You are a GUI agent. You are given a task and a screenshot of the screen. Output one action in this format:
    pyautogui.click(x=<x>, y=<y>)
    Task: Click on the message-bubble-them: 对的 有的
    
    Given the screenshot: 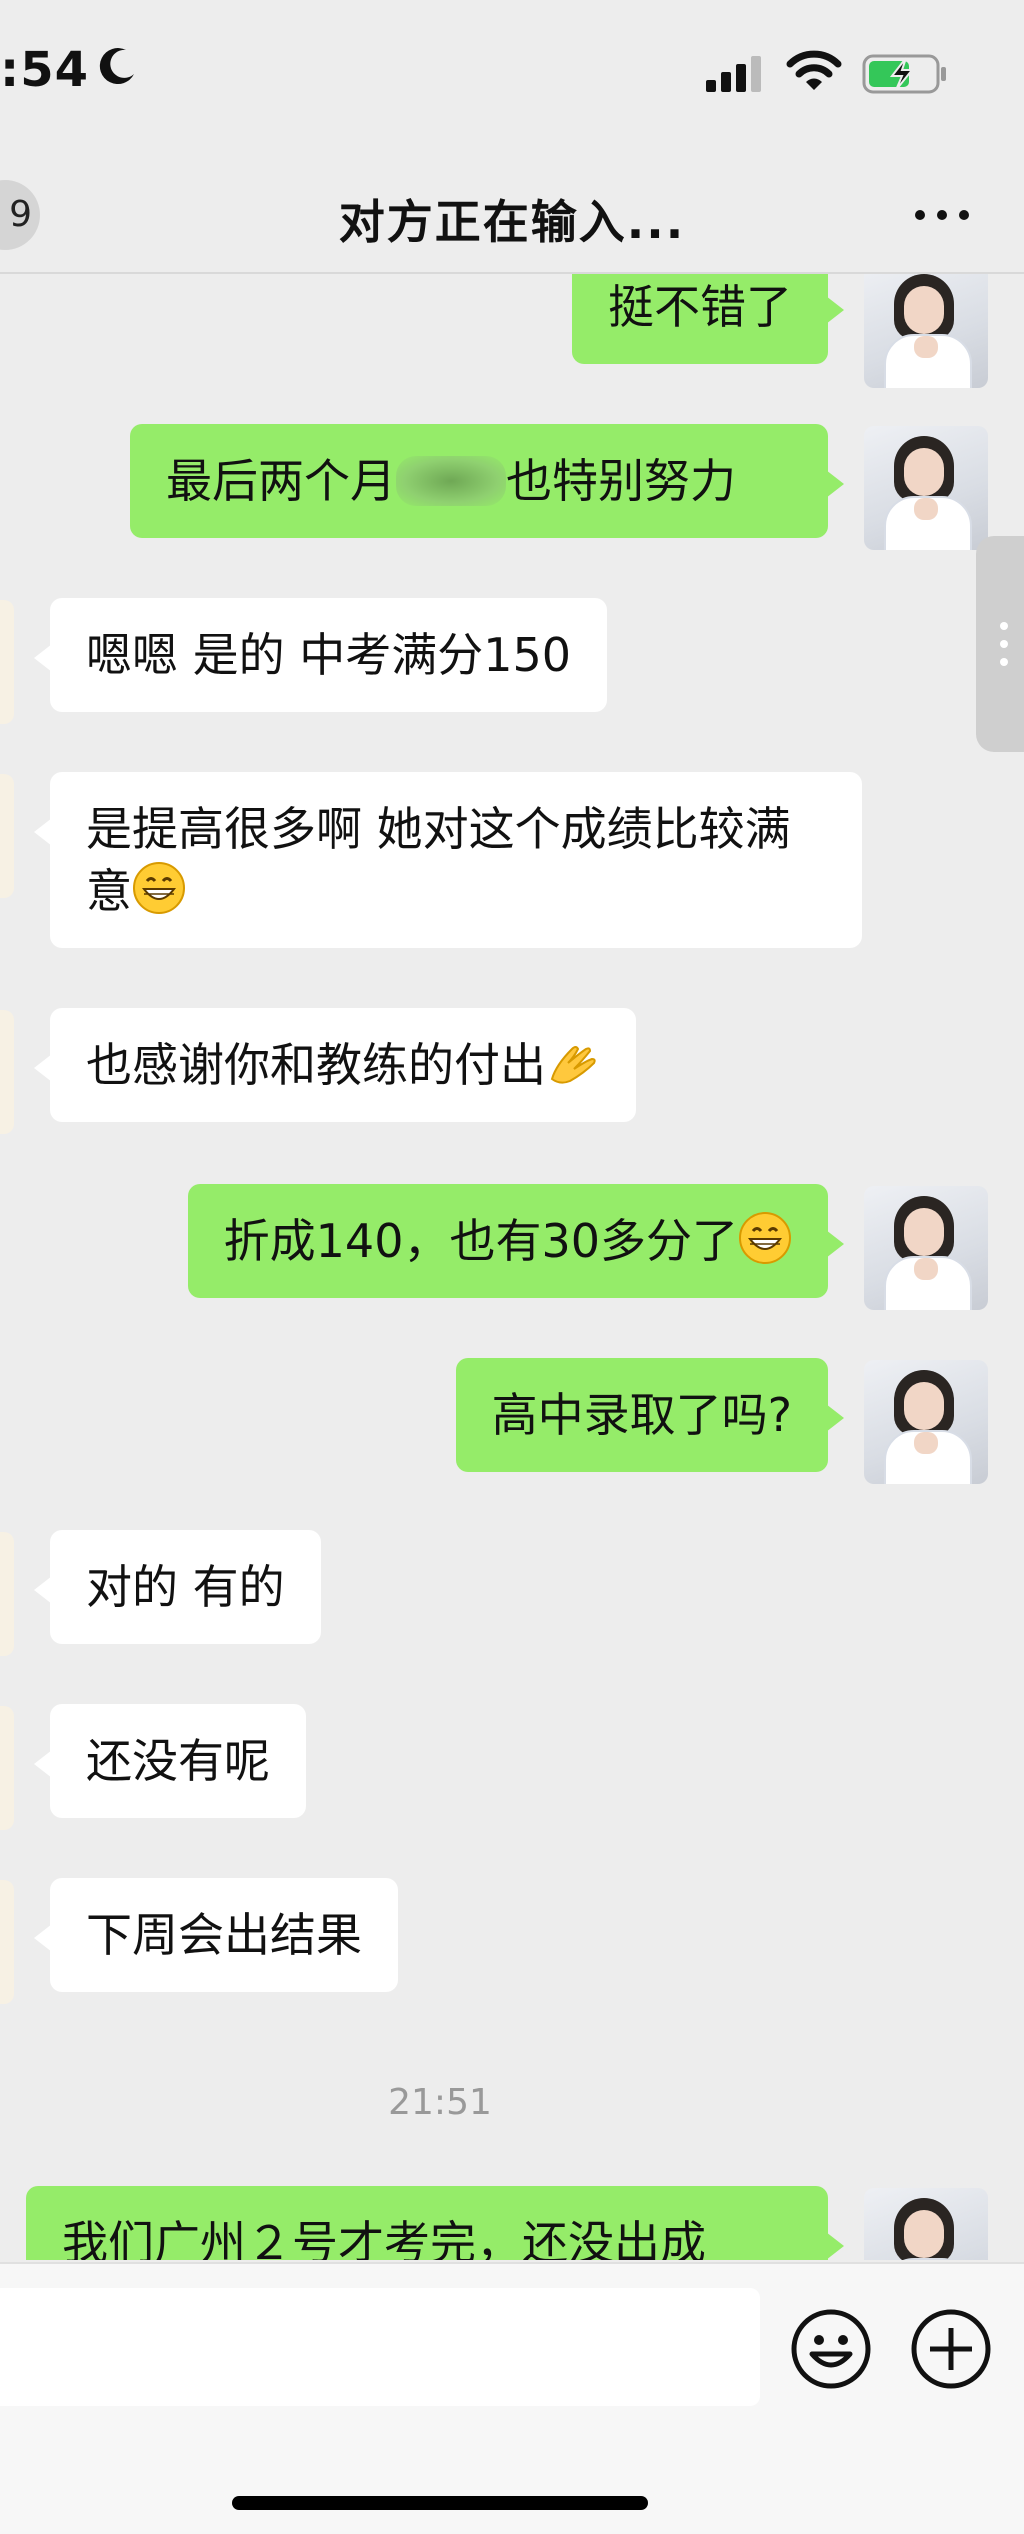 What is the action you would take?
    pyautogui.click(x=177, y=1587)
    